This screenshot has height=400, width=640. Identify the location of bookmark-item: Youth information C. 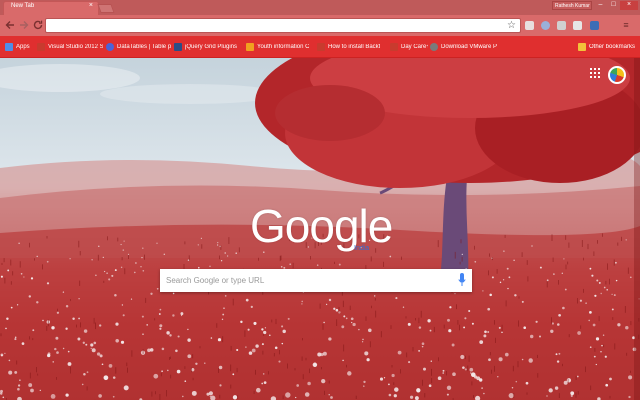
(280, 47).